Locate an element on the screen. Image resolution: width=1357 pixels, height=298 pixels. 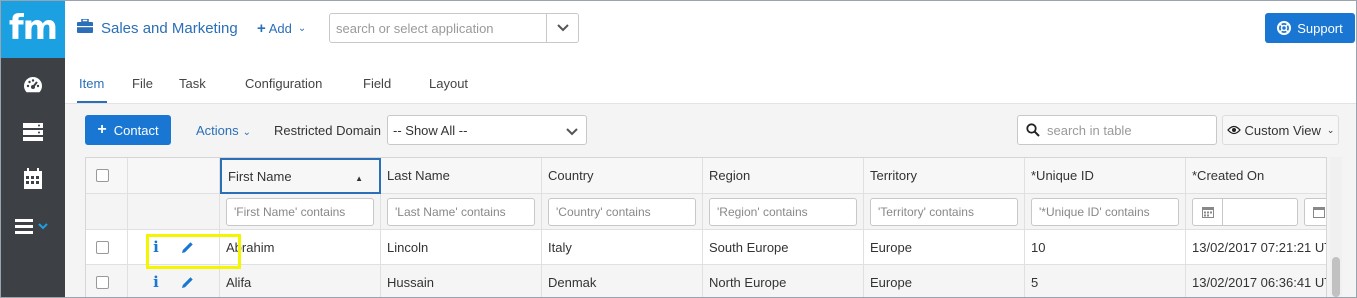
tab-file: File is located at coordinates (142, 83).